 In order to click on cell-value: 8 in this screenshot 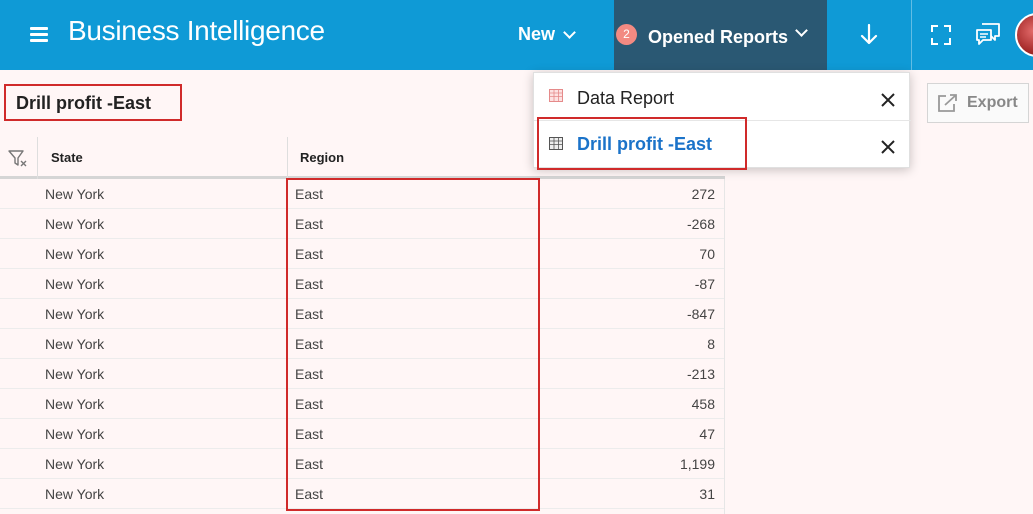, I will do `click(711, 344)`.